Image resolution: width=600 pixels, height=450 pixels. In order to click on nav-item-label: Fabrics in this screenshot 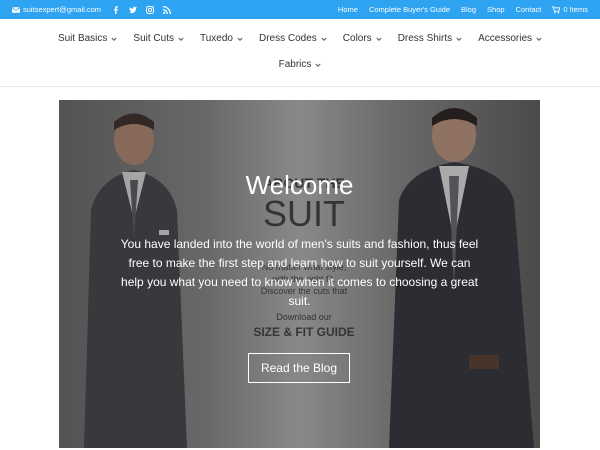, I will do `click(295, 64)`.